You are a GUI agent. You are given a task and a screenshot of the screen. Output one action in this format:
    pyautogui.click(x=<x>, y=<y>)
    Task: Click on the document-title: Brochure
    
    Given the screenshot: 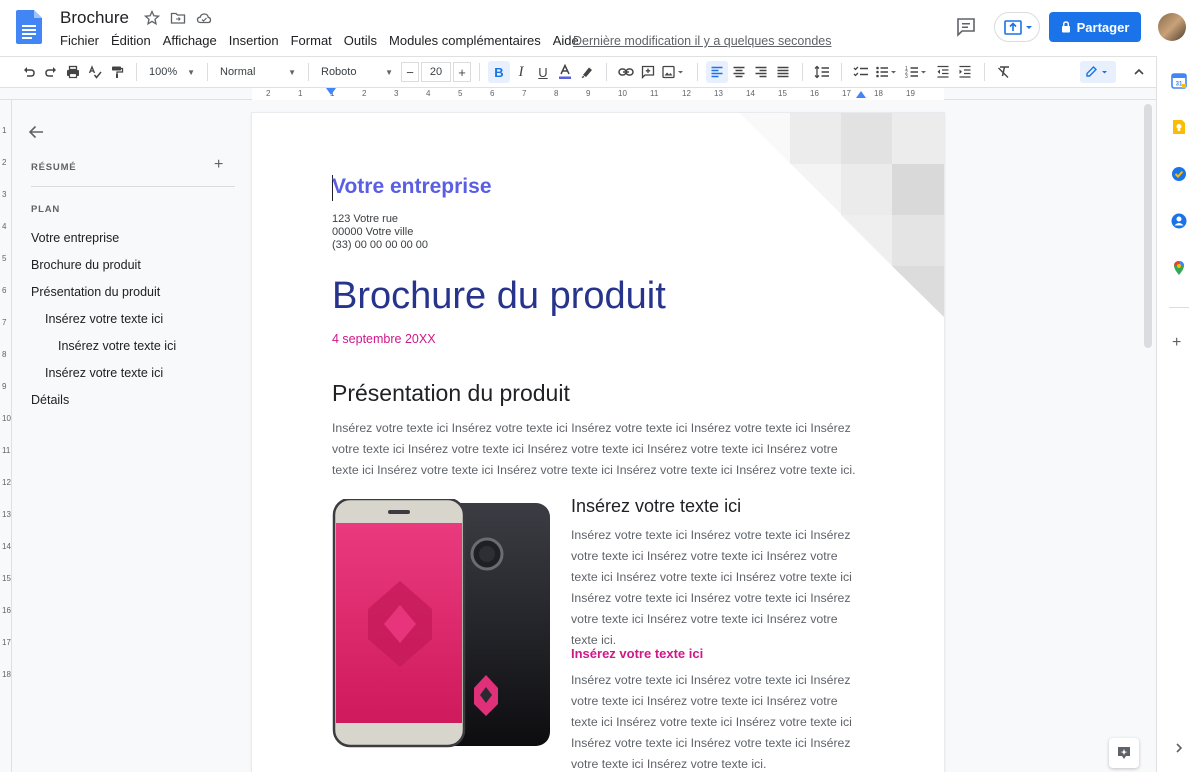 What is the action you would take?
    pyautogui.click(x=94, y=18)
    